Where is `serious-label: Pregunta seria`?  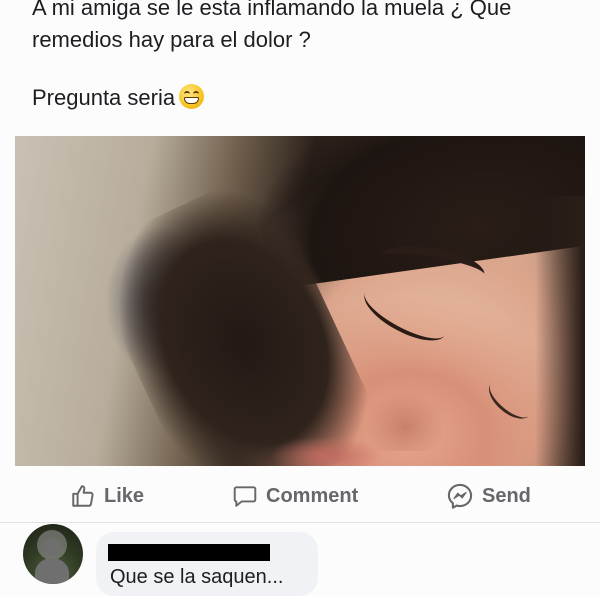
serious-label: Pregunta seria is located at coordinates (104, 97).